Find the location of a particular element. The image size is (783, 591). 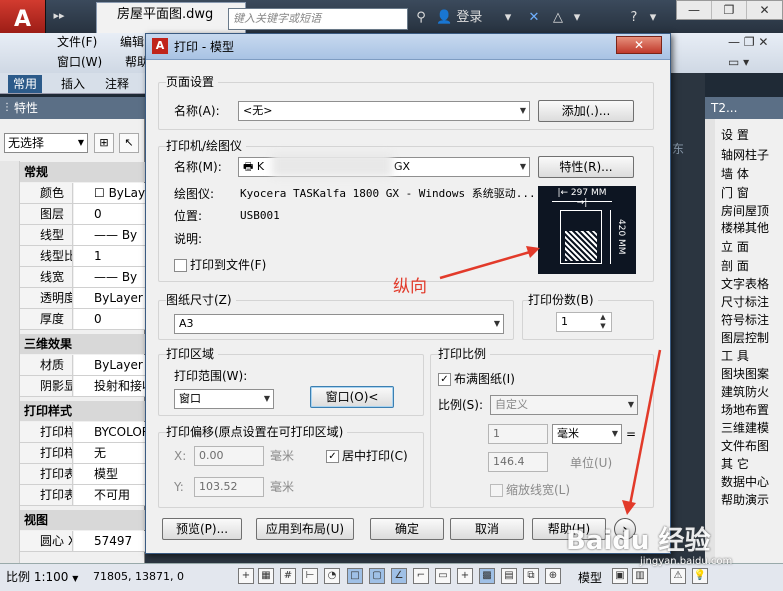

portrait-annotation: 纵向 is located at coordinates (410, 287).